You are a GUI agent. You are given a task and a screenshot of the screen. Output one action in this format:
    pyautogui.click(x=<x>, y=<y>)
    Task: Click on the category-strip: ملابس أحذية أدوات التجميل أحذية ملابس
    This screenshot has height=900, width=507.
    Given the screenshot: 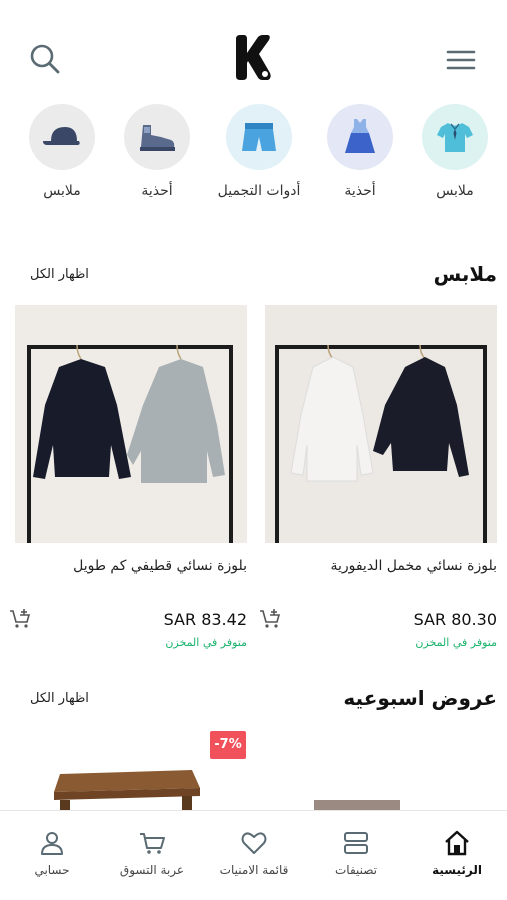 What is the action you would take?
    pyautogui.click(x=253, y=169)
    